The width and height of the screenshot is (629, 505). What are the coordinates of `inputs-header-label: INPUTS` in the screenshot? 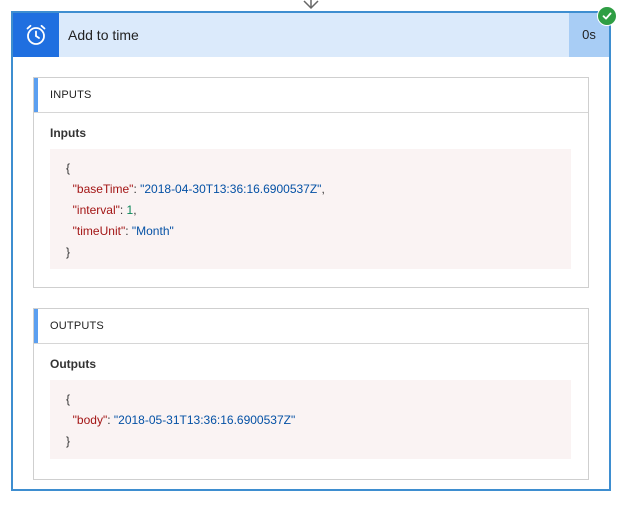 It's located at (71, 95).